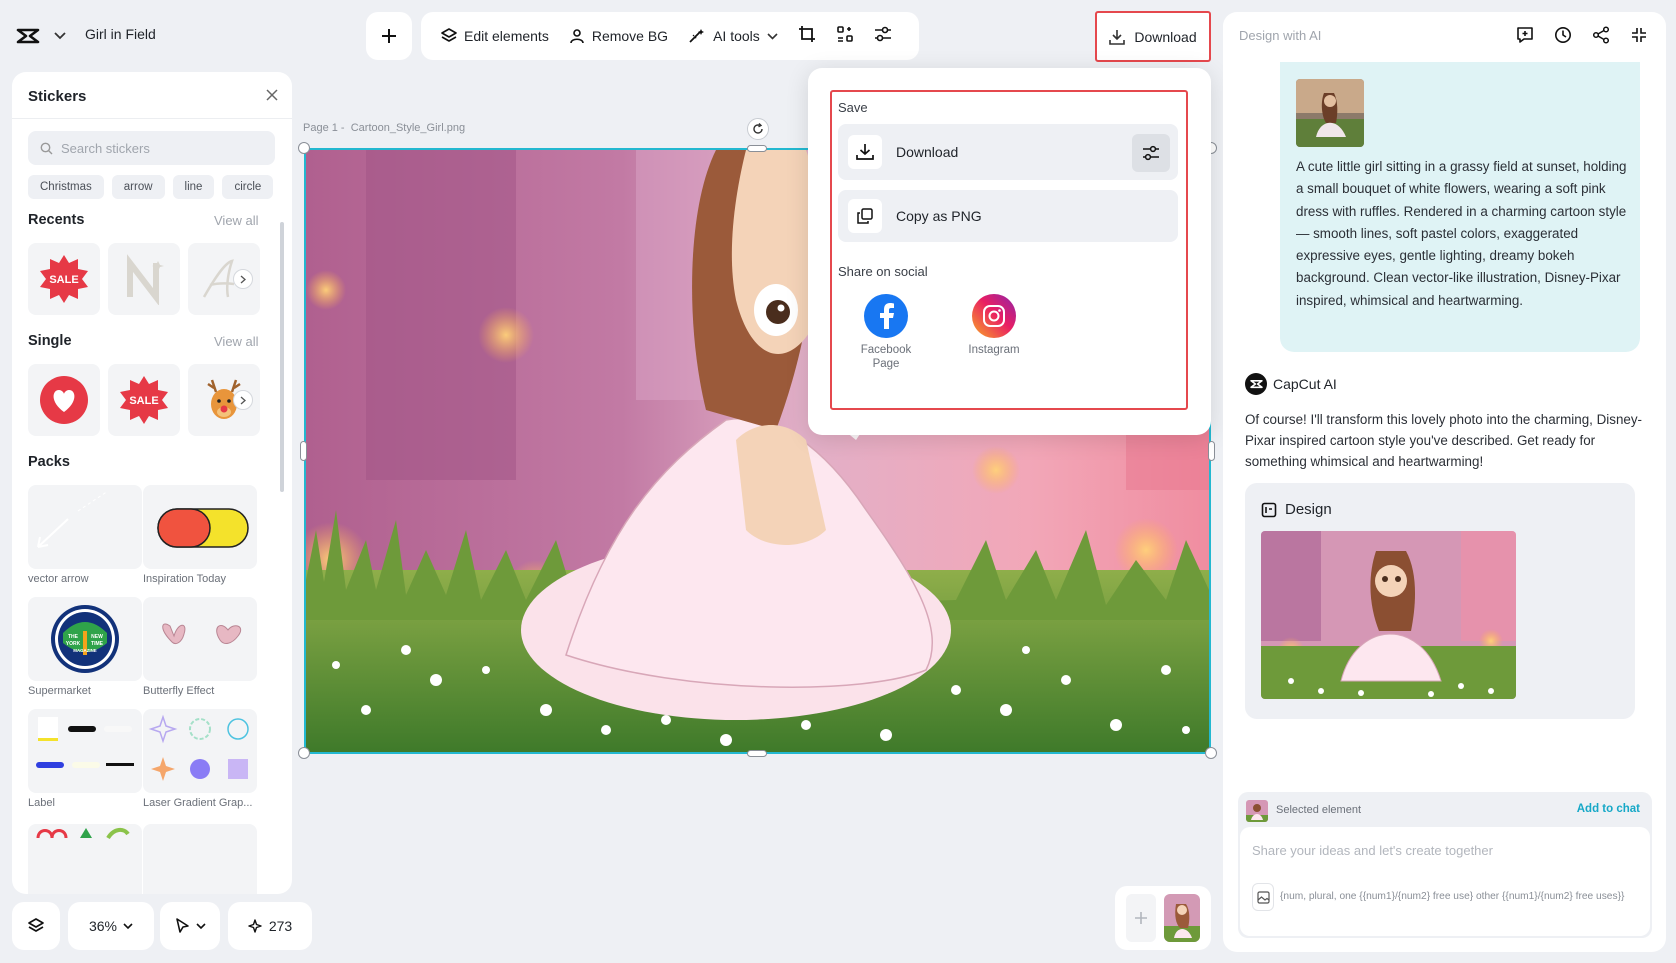  What do you see at coordinates (733, 36) in the screenshot?
I see `ai-tools-button: AI tools` at bounding box center [733, 36].